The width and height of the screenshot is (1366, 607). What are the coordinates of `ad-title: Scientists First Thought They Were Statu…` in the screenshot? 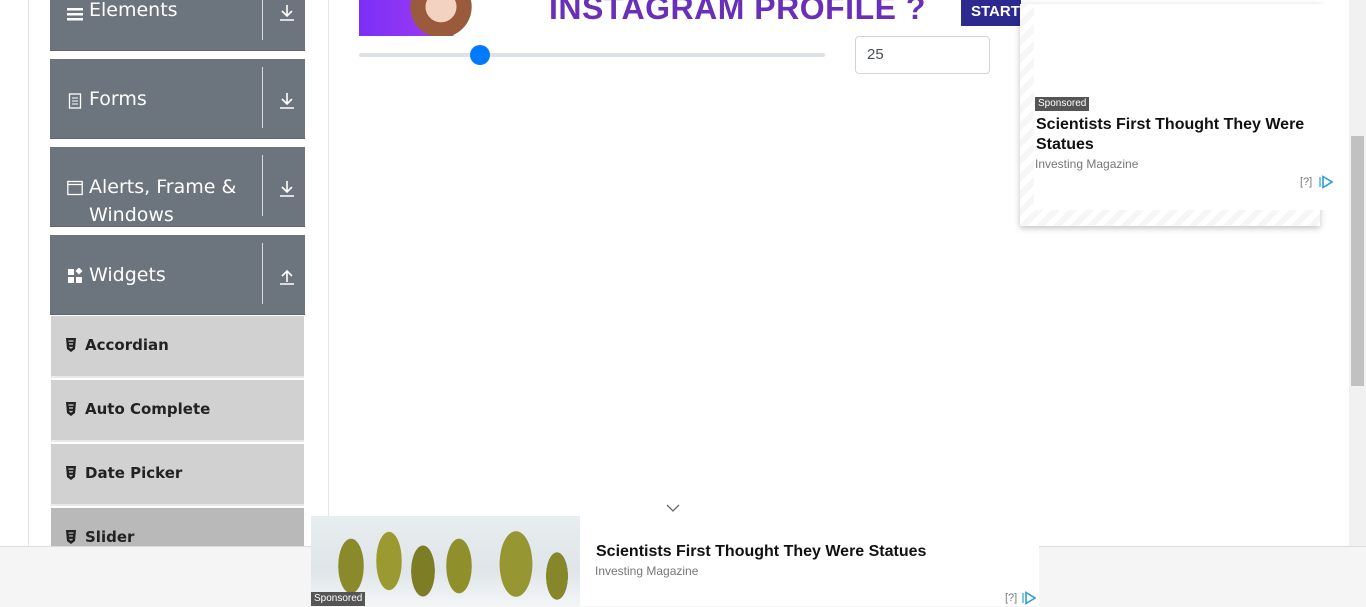 It's located at (761, 552).